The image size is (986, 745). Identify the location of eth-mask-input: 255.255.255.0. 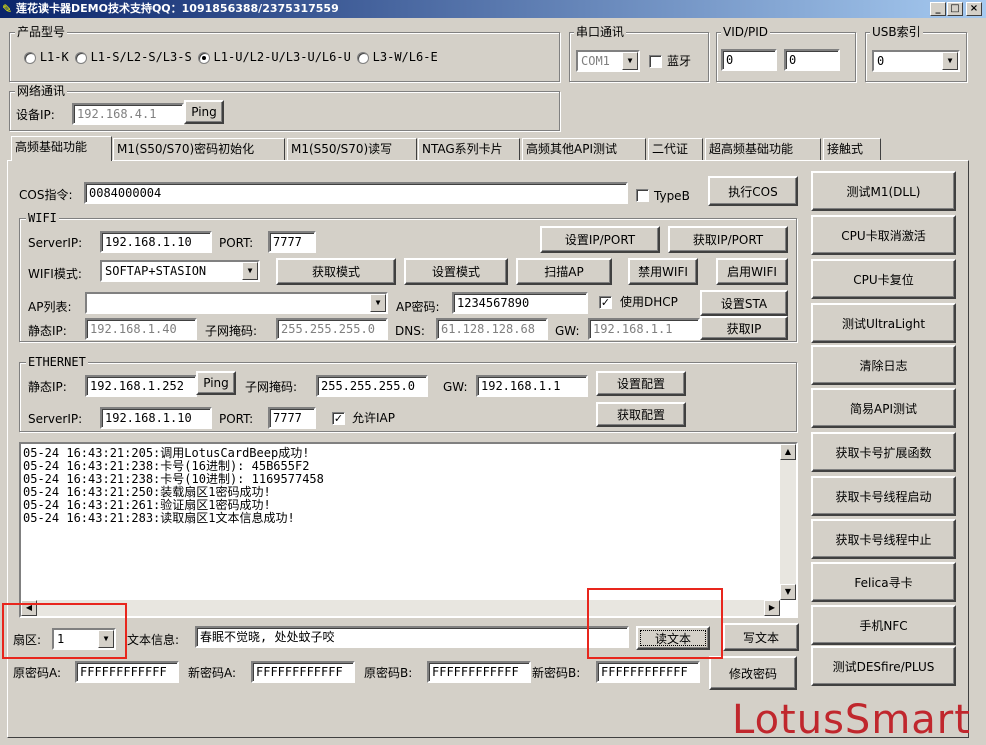
(372, 386).